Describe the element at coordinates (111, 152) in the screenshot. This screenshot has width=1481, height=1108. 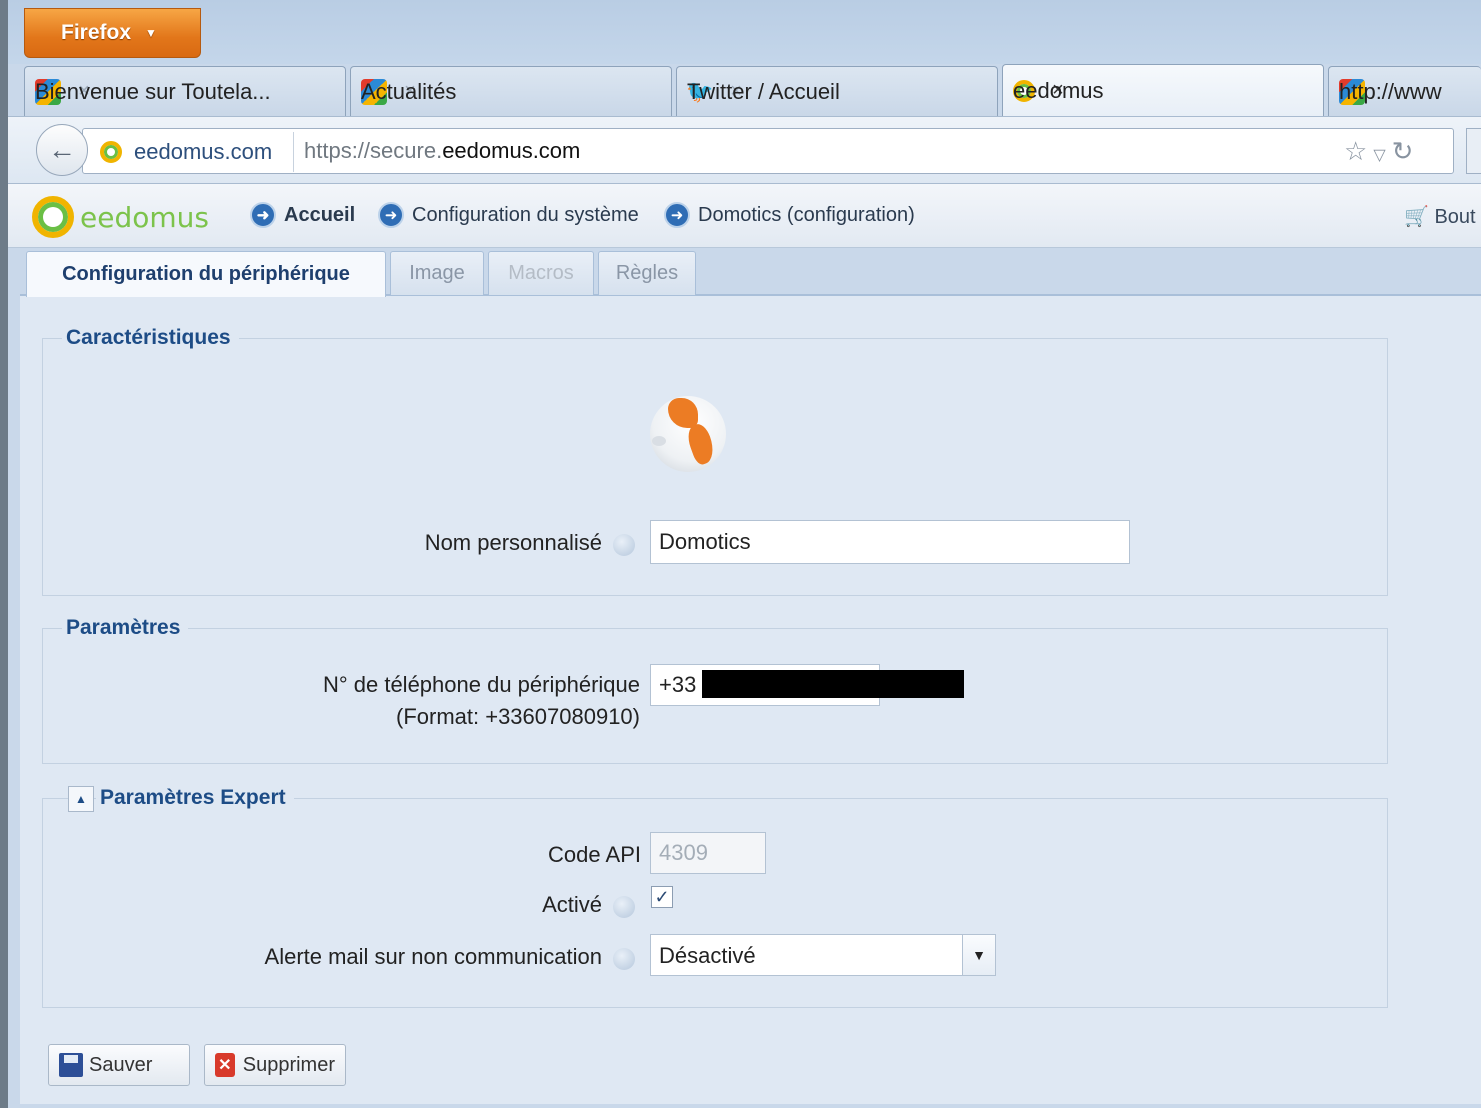
I see `eedomus-identity-icon` at that location.